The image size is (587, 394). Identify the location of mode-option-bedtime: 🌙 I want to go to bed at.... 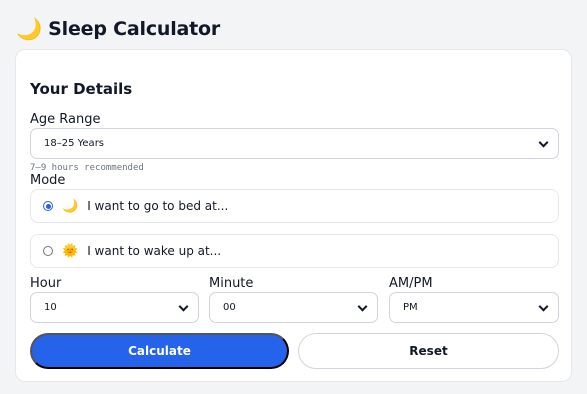
(294, 206).